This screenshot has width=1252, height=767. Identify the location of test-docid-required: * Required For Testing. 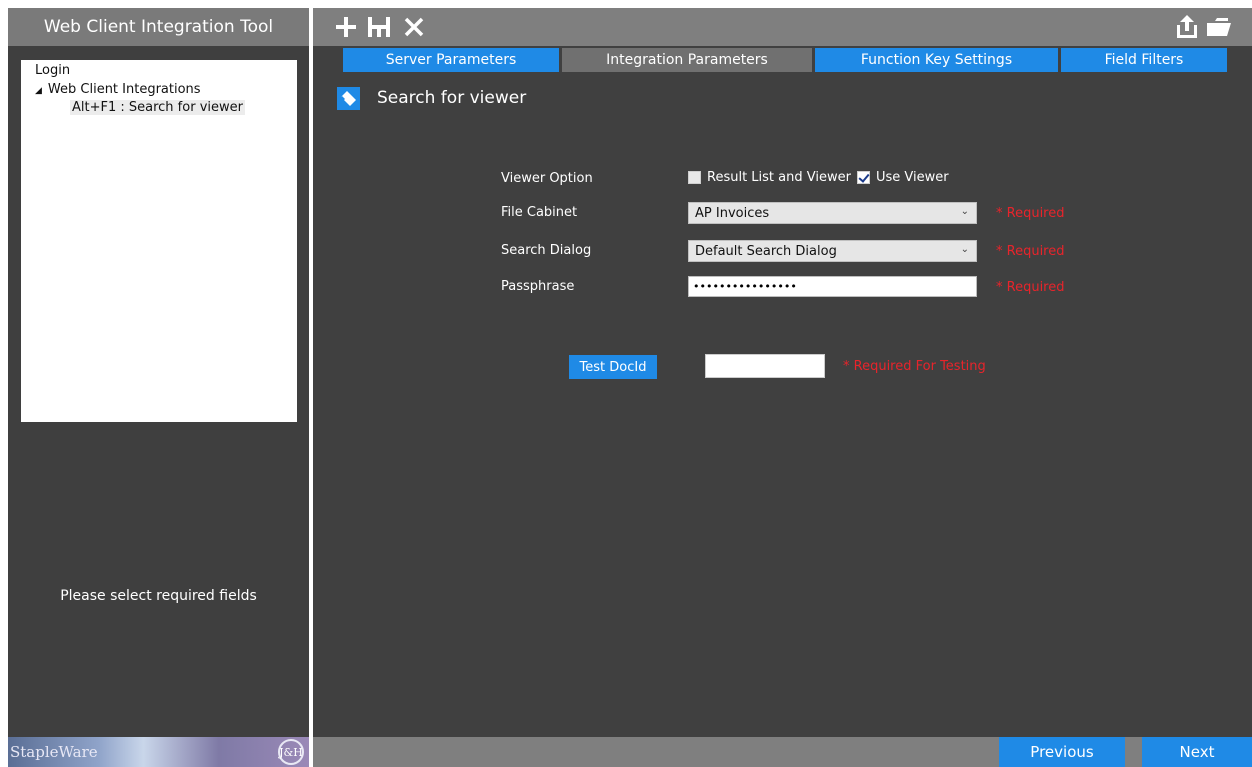
(914, 366).